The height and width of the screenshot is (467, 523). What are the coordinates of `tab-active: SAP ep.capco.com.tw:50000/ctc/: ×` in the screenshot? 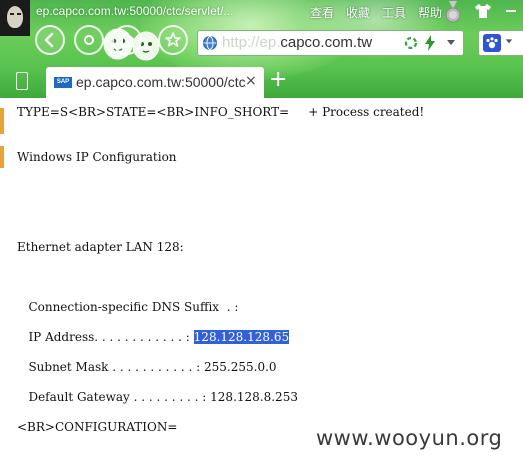 It's located at (155, 82).